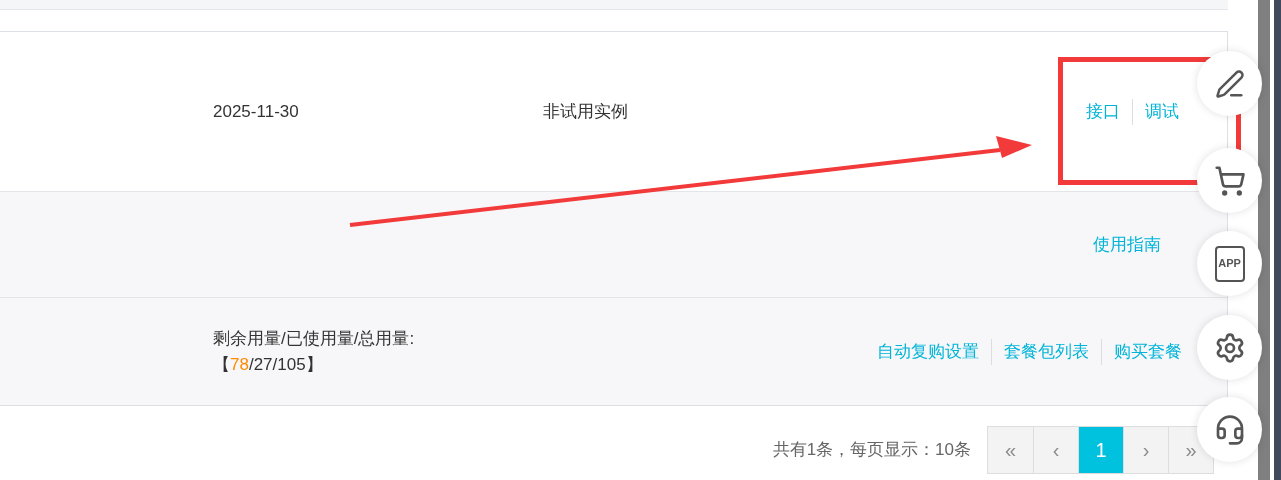  I want to click on pagination-summary: 共有1条，每页显示：10条, so click(871, 450).